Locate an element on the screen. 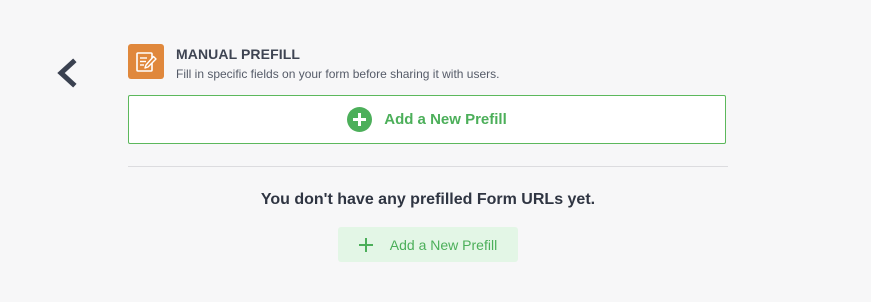  page-title: MANUAL PREFILL is located at coordinates (238, 54).